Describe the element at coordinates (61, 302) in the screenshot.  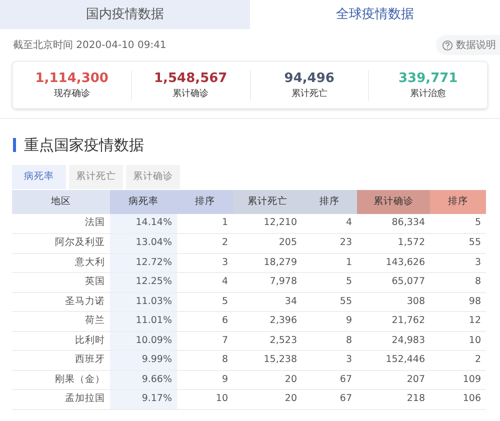
I see `table-cell: 圣马力诺` at that location.